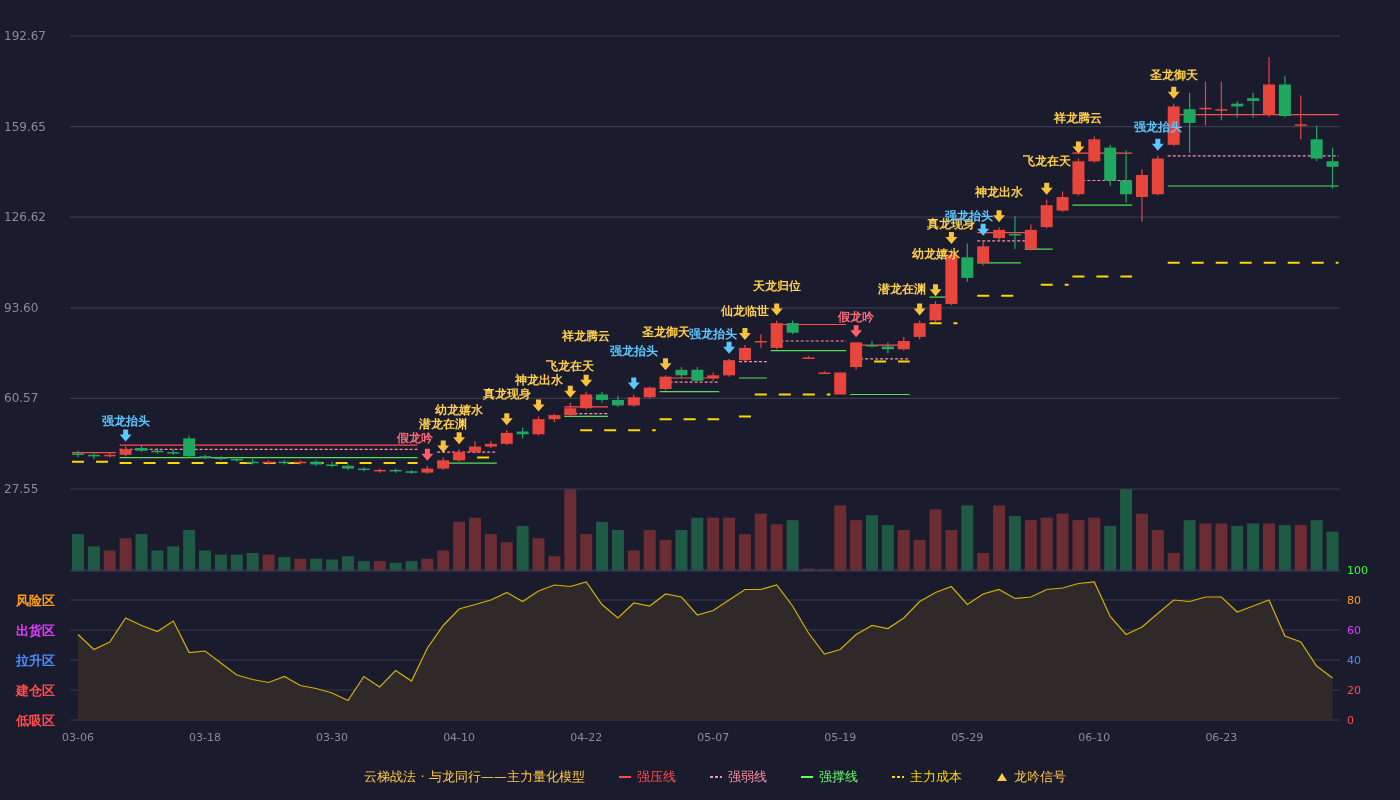 The height and width of the screenshot is (800, 1400). Describe the element at coordinates (738, 777) in the screenshot. I see `legend-item: 强弱线` at that location.